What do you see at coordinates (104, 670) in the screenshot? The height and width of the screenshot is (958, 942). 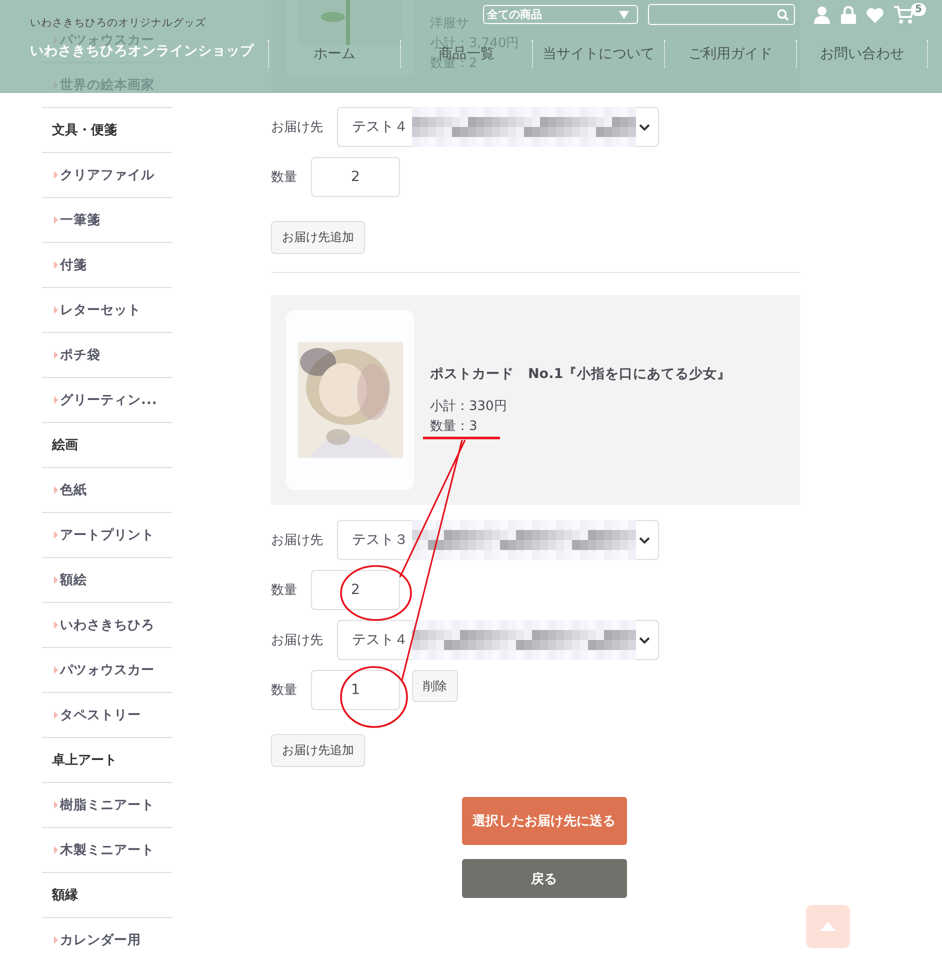 I see `subcategory-link: パツォウスカー` at bounding box center [104, 670].